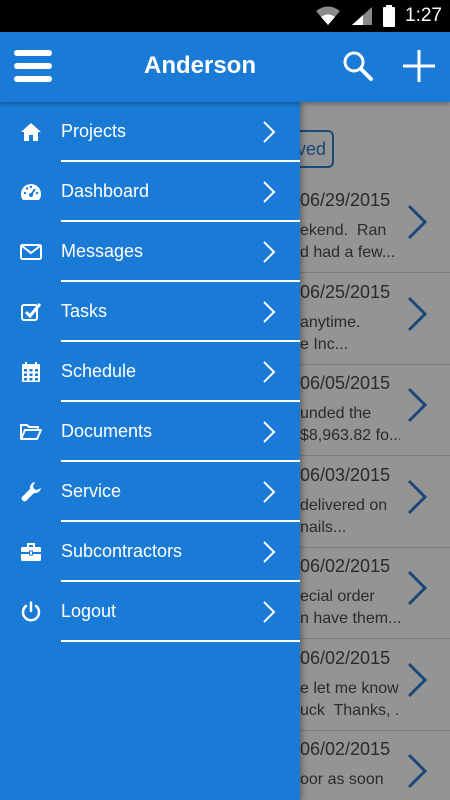 The image size is (450, 800). I want to click on drawer-item-logout: Logout, so click(150, 612).